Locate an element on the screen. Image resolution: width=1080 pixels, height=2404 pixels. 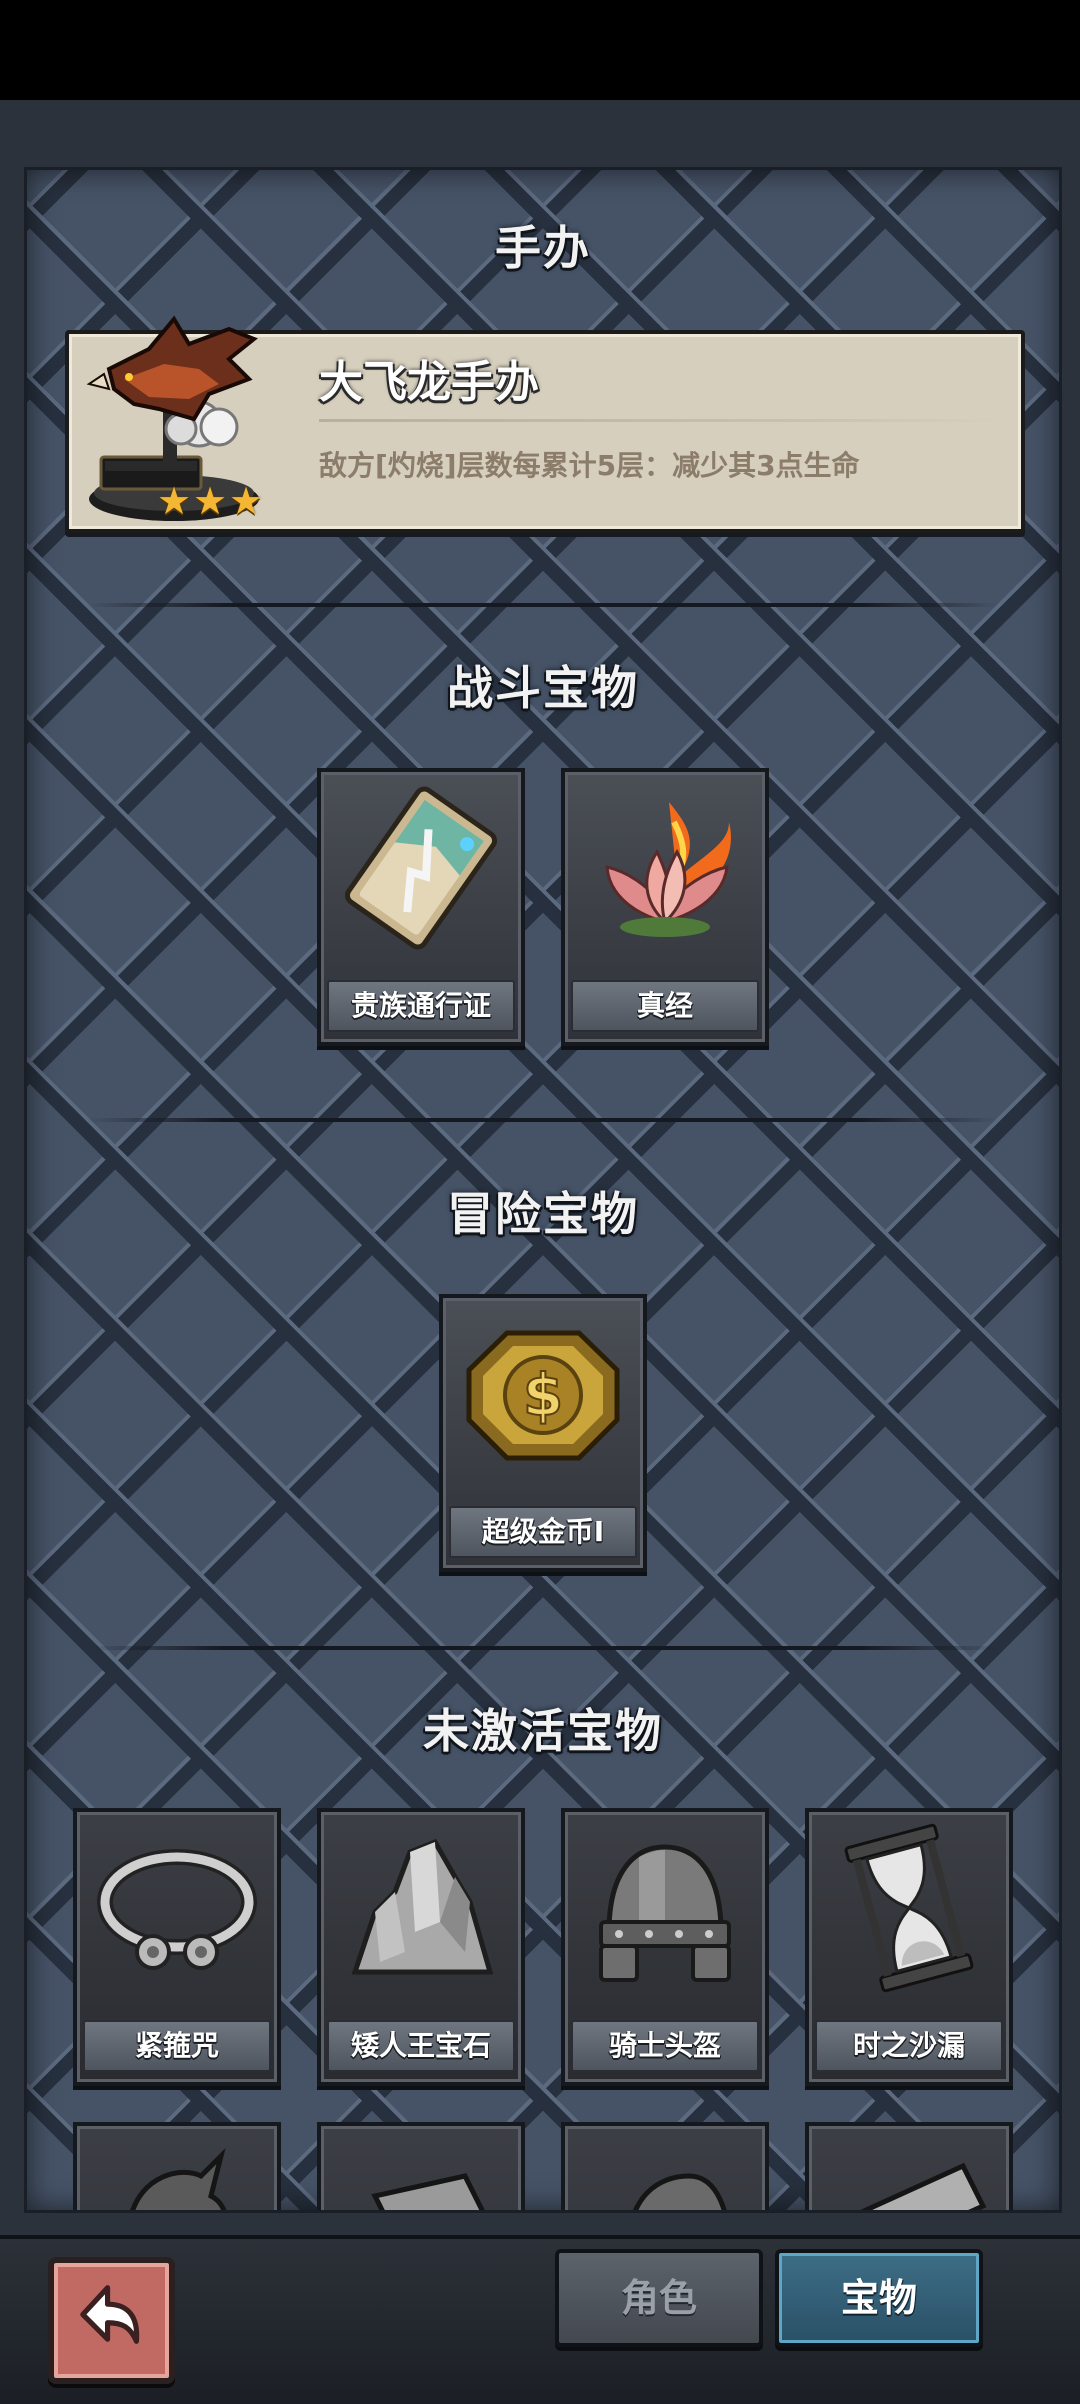
treasure-tile-hourglass: 时之沙漏 is located at coordinates (909, 1947).